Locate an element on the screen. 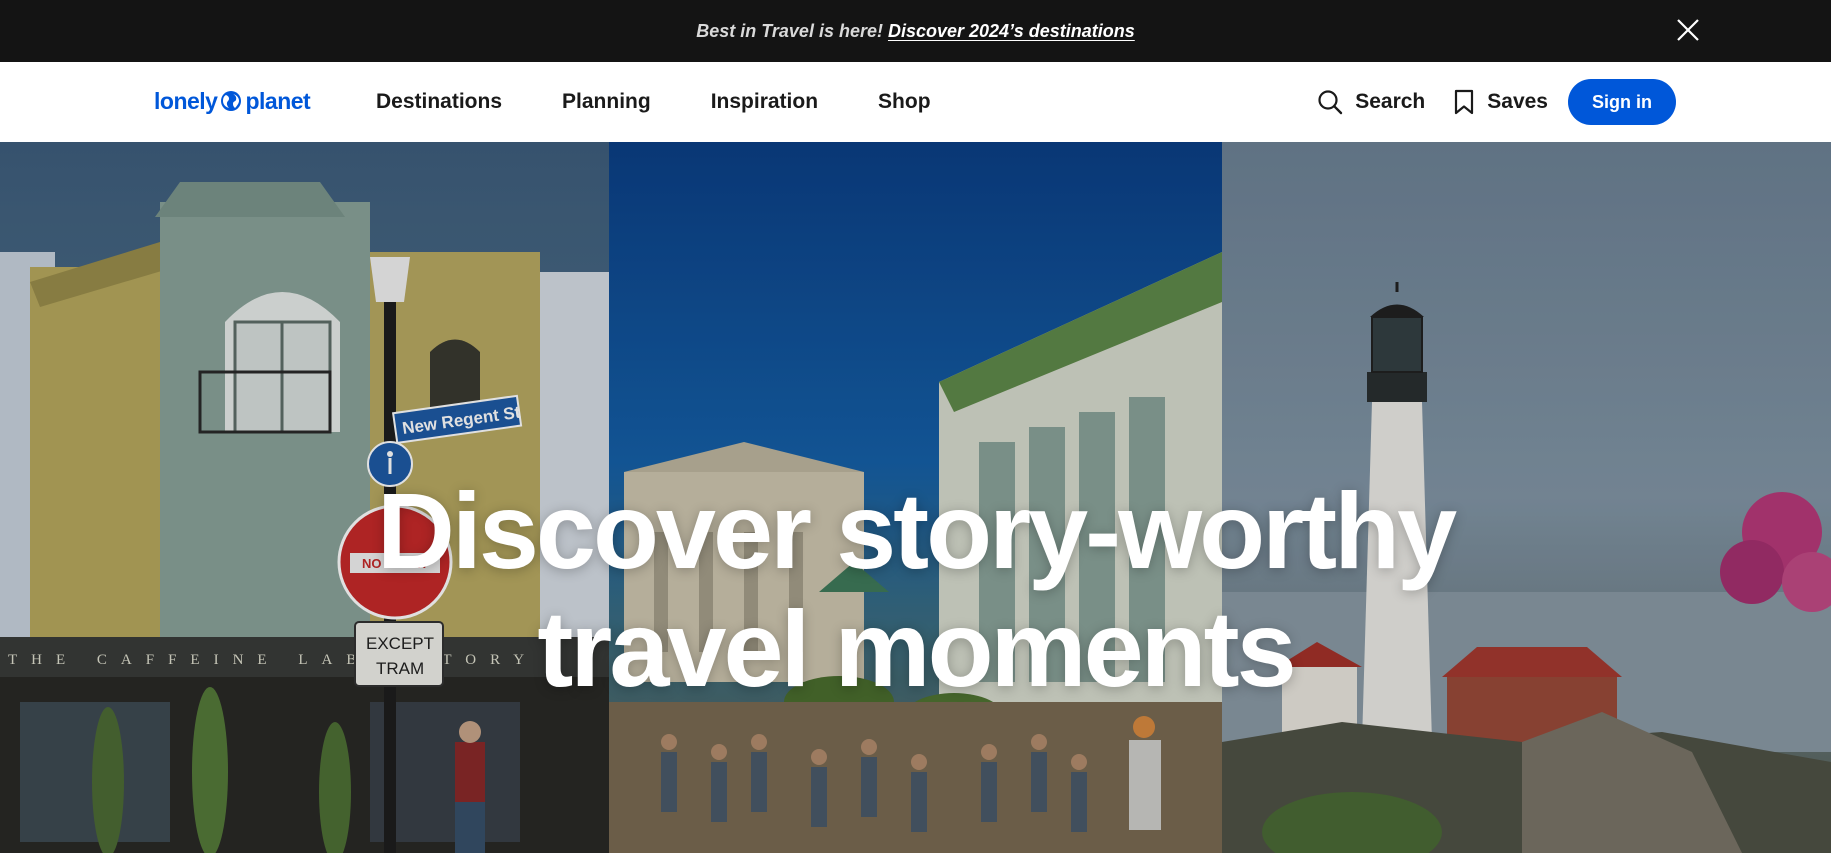 The image size is (1831, 853). logo-text-left: lonely is located at coordinates (186, 100).